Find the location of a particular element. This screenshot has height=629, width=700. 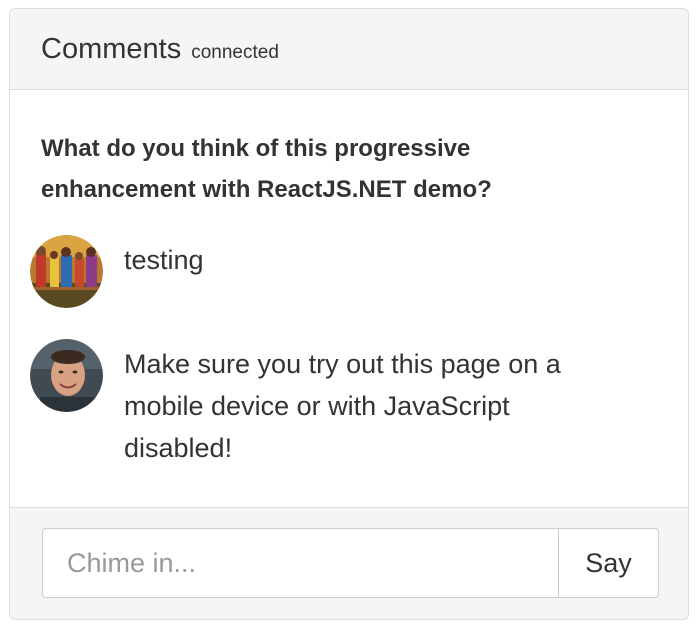

user-avatar-photo-man-icon is located at coordinates (66, 375).